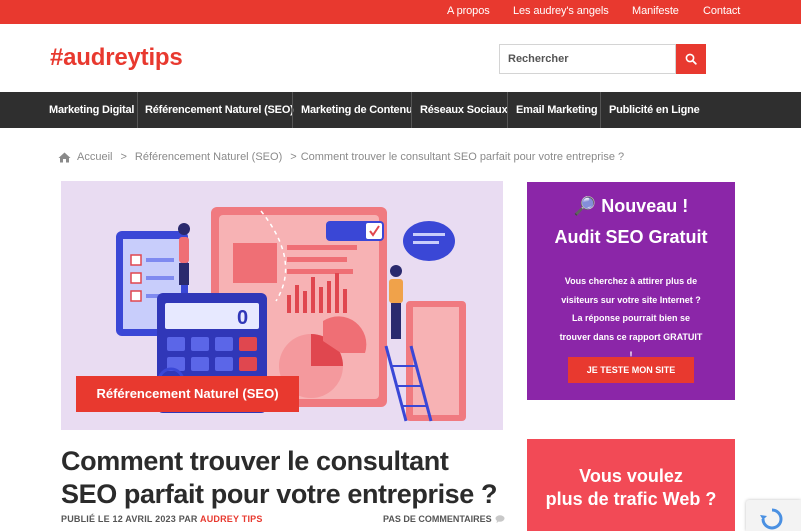 Image resolution: width=801 pixels, height=531 pixels. I want to click on comments-link: PAS DE COMMENTAIRES, so click(444, 519).